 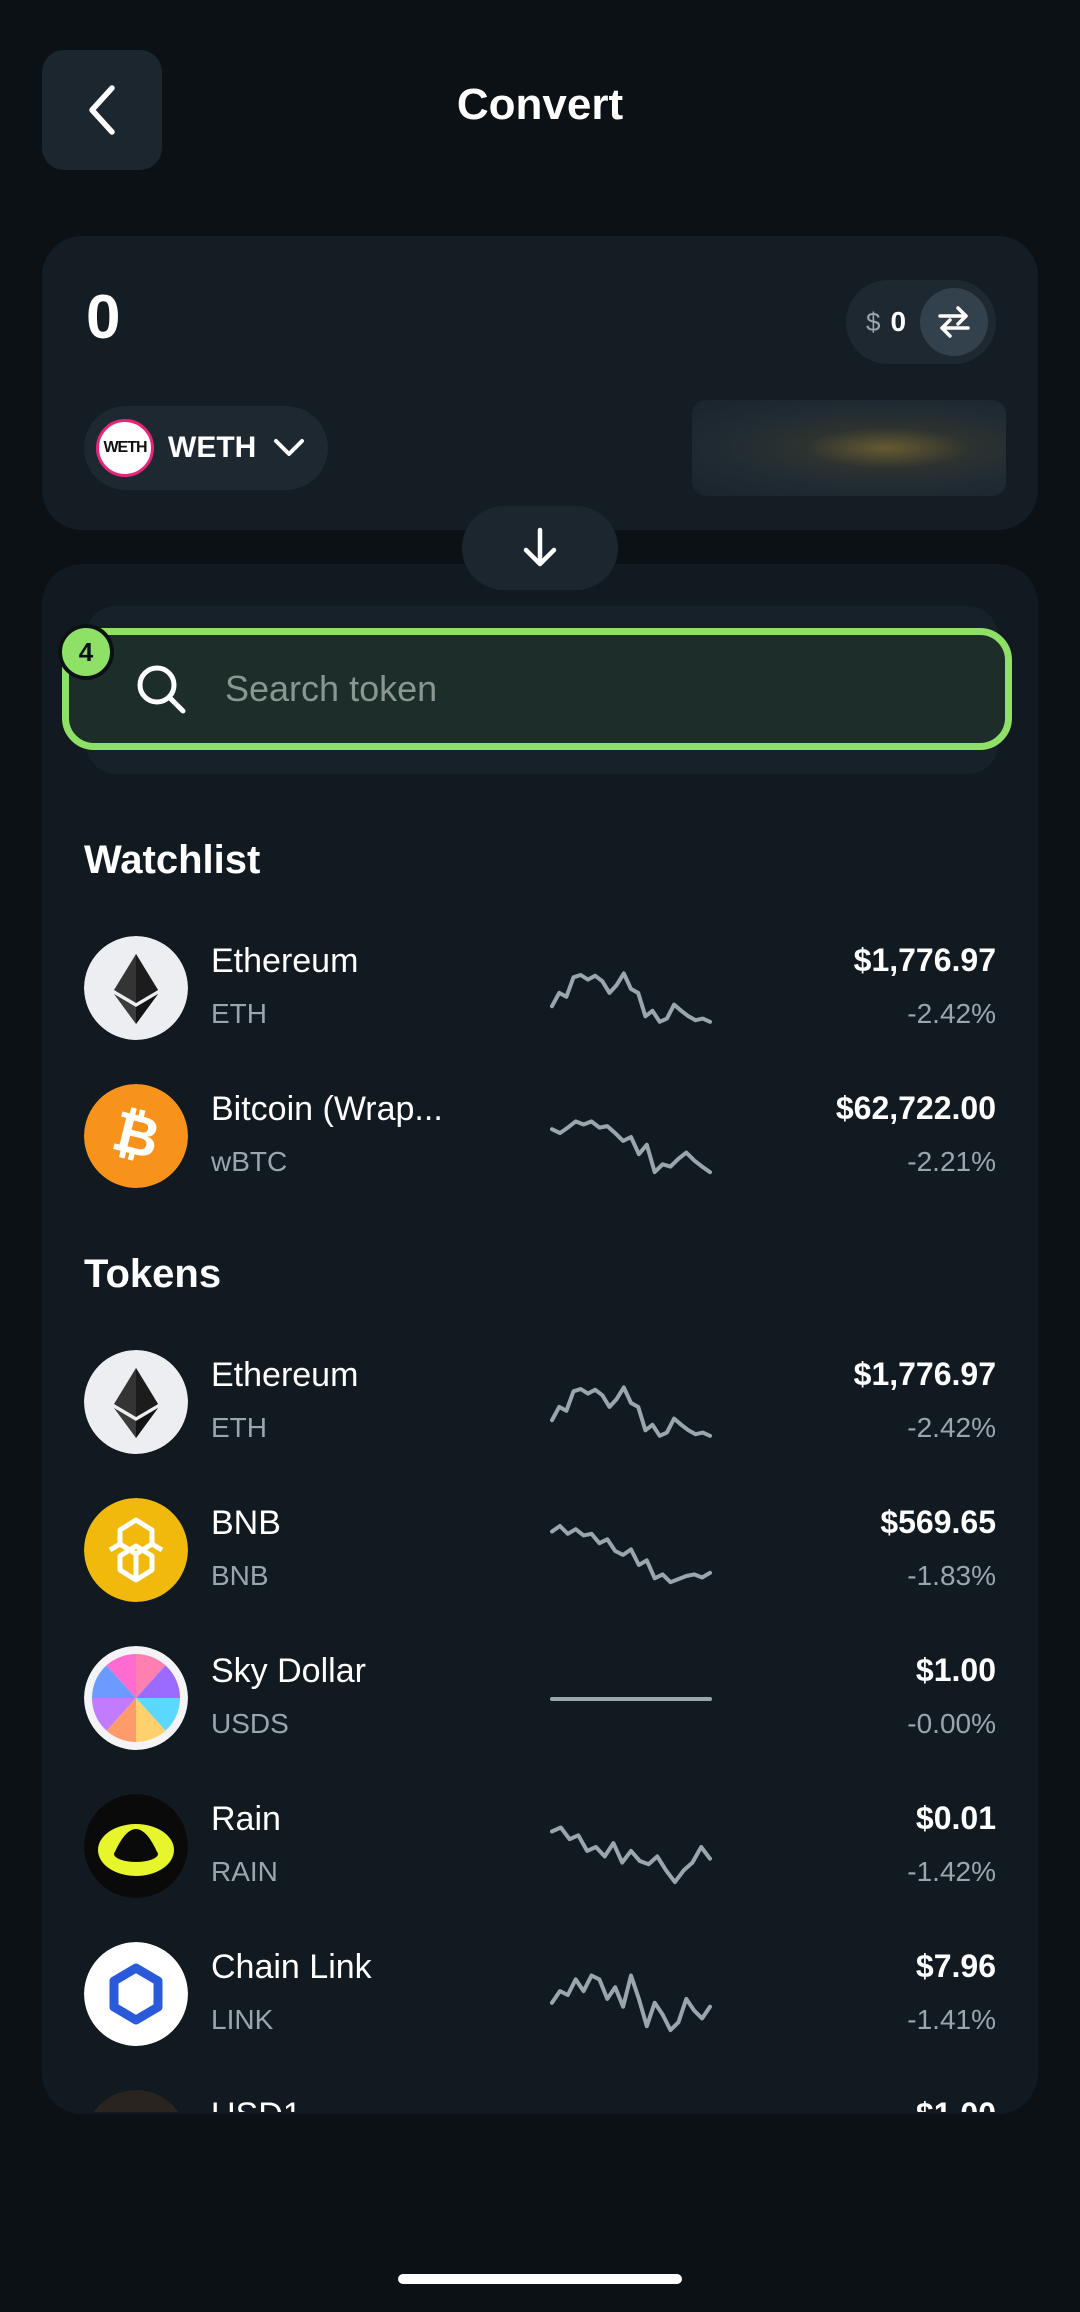 I want to click on bnb-logo-icon, so click(x=136, y=1550).